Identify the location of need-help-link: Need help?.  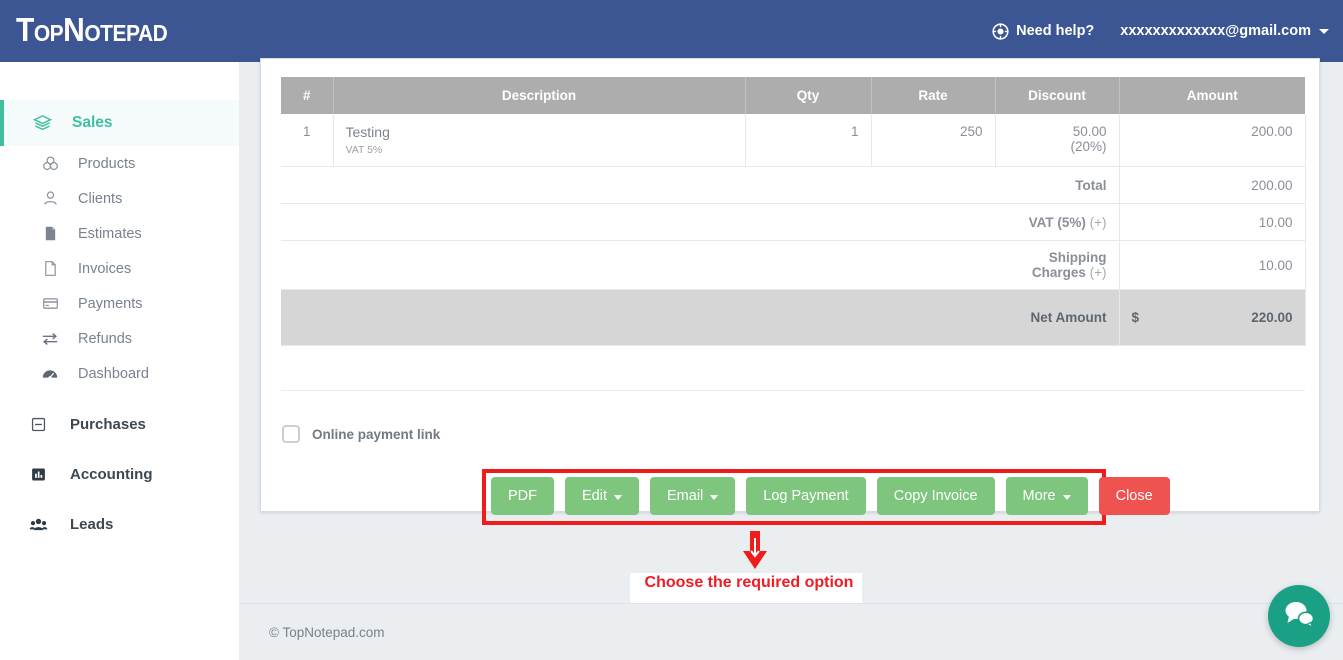
(1043, 31).